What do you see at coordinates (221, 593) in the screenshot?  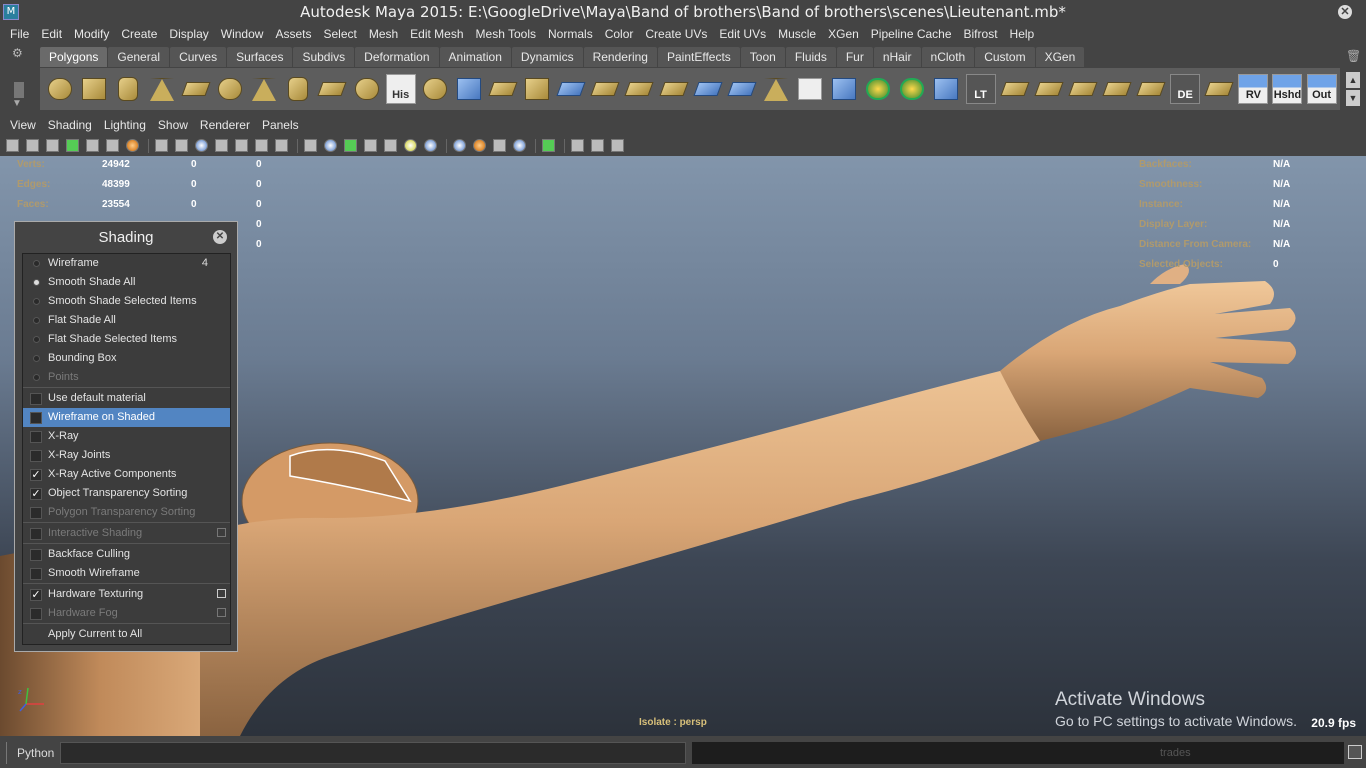 I see `option-box-icon` at bounding box center [221, 593].